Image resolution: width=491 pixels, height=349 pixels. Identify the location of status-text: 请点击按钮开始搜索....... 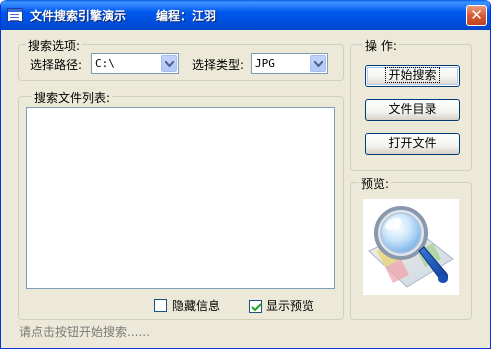
(84, 332).